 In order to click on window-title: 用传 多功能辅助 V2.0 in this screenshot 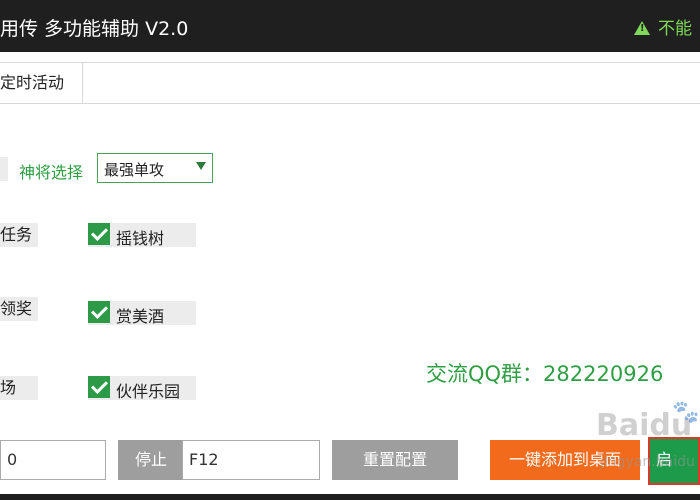, I will do `click(94, 29)`.